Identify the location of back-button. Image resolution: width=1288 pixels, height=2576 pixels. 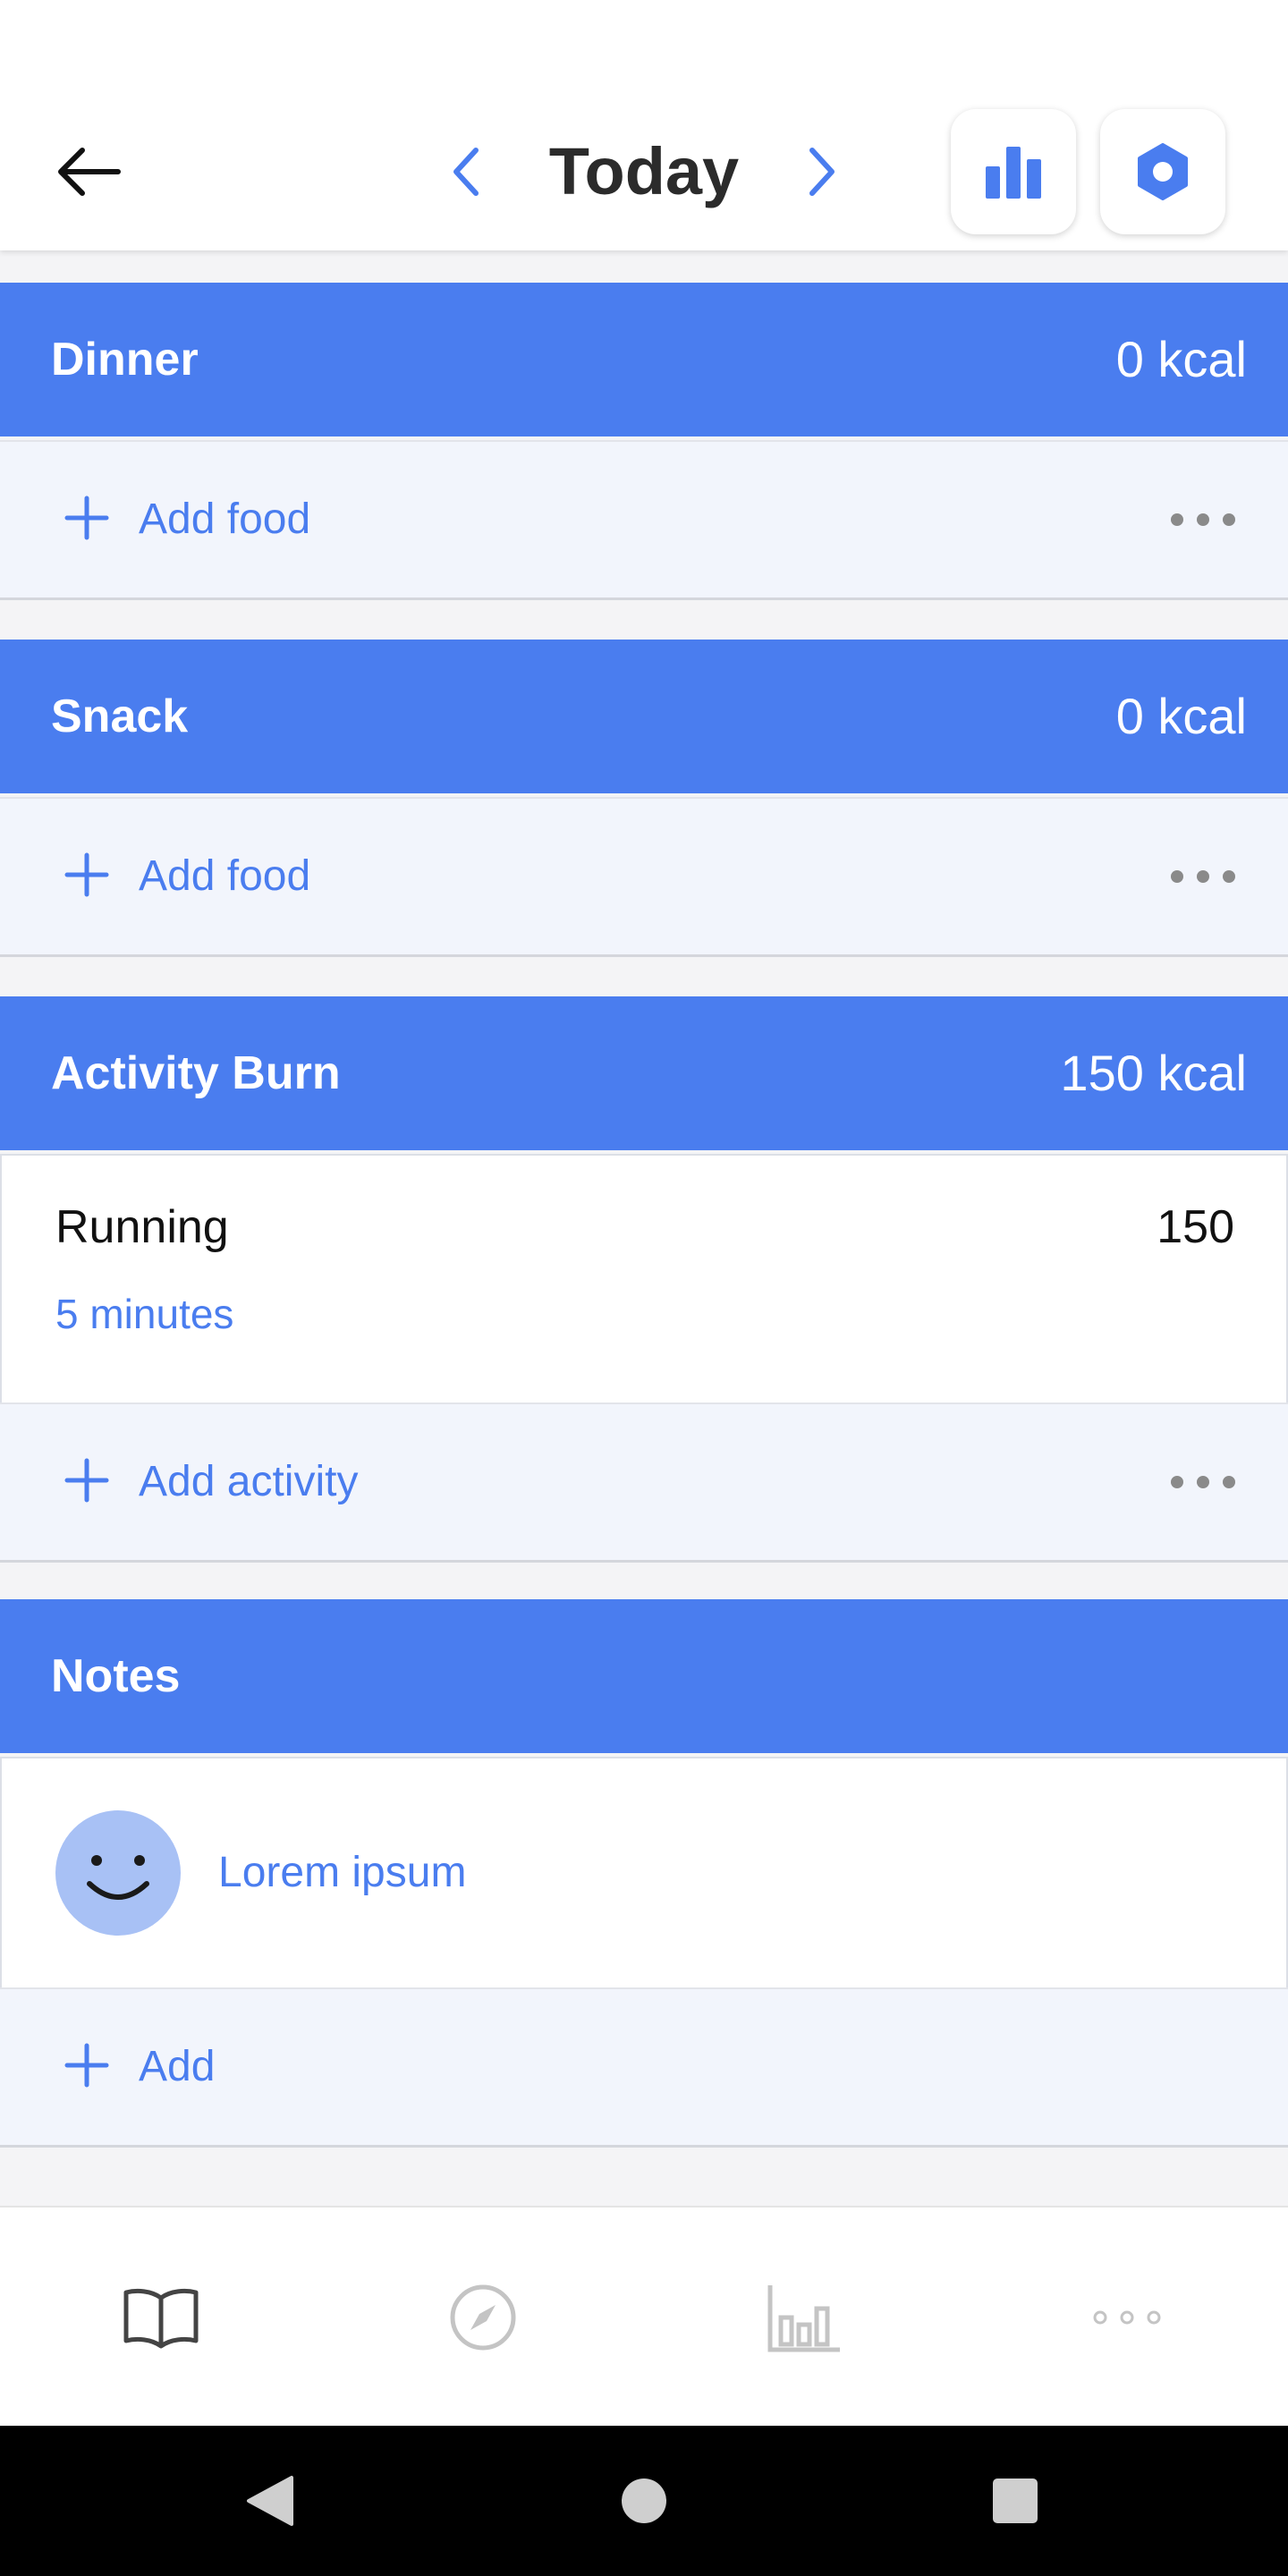
(98, 171).